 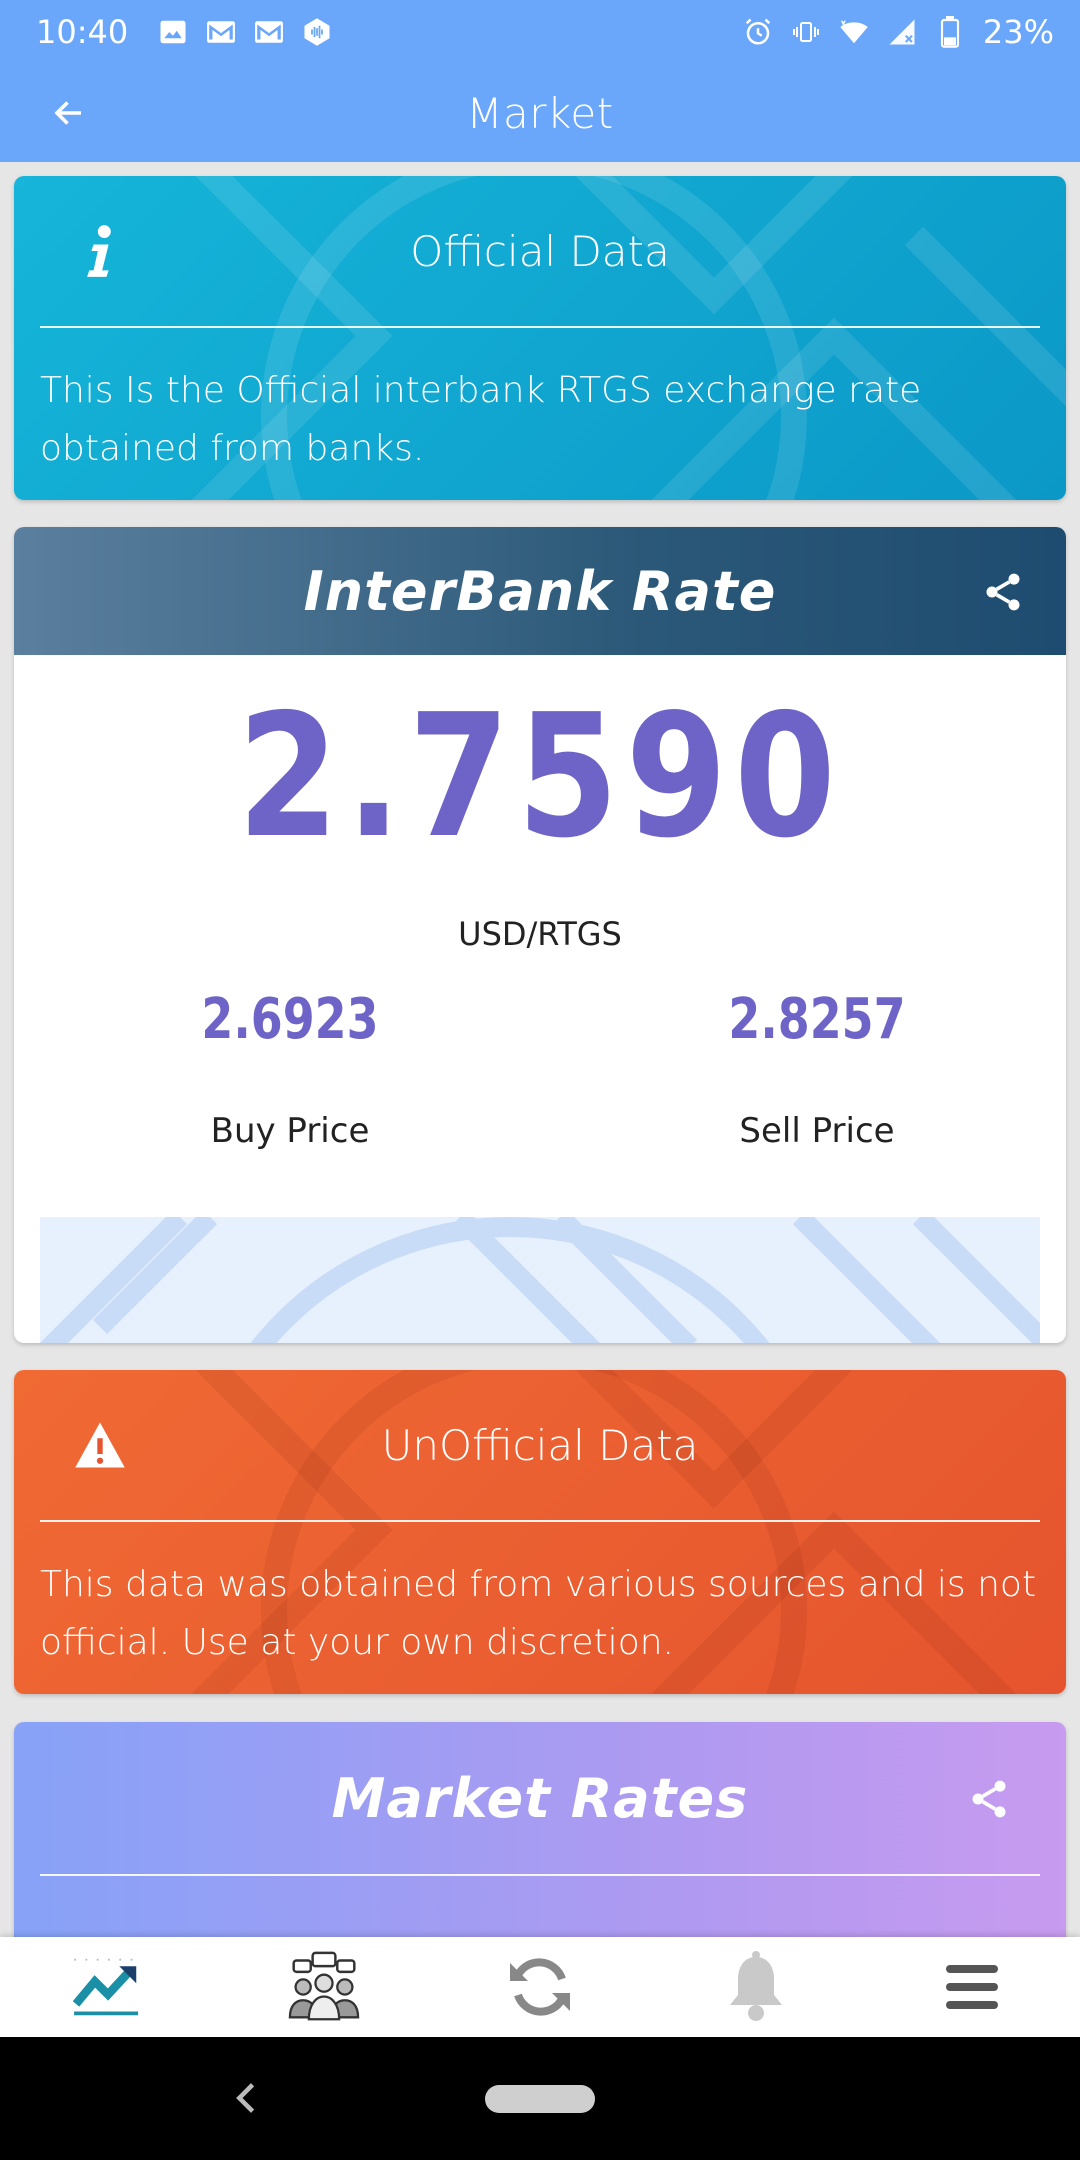 I want to click on nav-menu, so click(x=972, y=1987).